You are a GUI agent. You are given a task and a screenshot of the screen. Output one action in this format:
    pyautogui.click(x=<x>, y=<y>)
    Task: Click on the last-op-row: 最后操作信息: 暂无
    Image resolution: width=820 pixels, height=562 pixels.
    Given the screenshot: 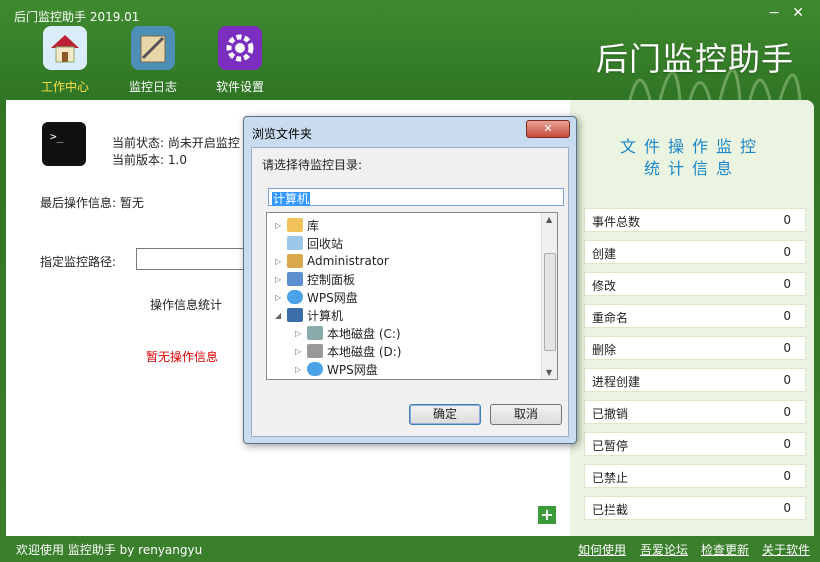 What is the action you would take?
    pyautogui.click(x=92, y=202)
    